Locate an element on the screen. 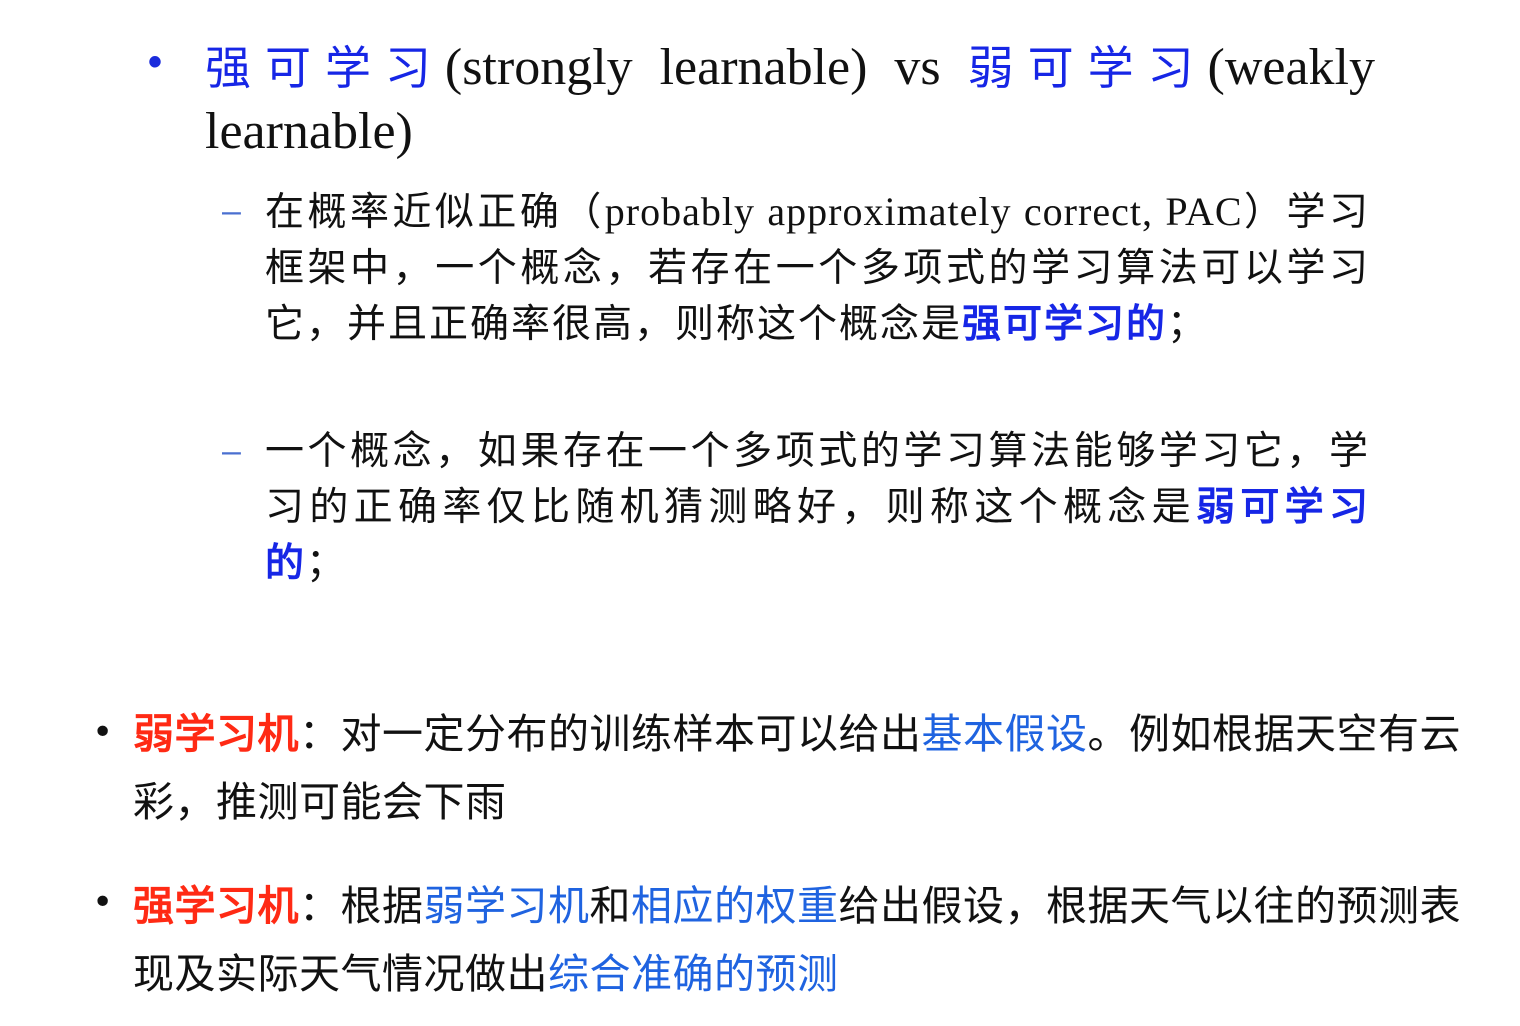 The height and width of the screenshot is (1026, 1520). strong-learner-title: 强学习机 is located at coordinates (216, 906).